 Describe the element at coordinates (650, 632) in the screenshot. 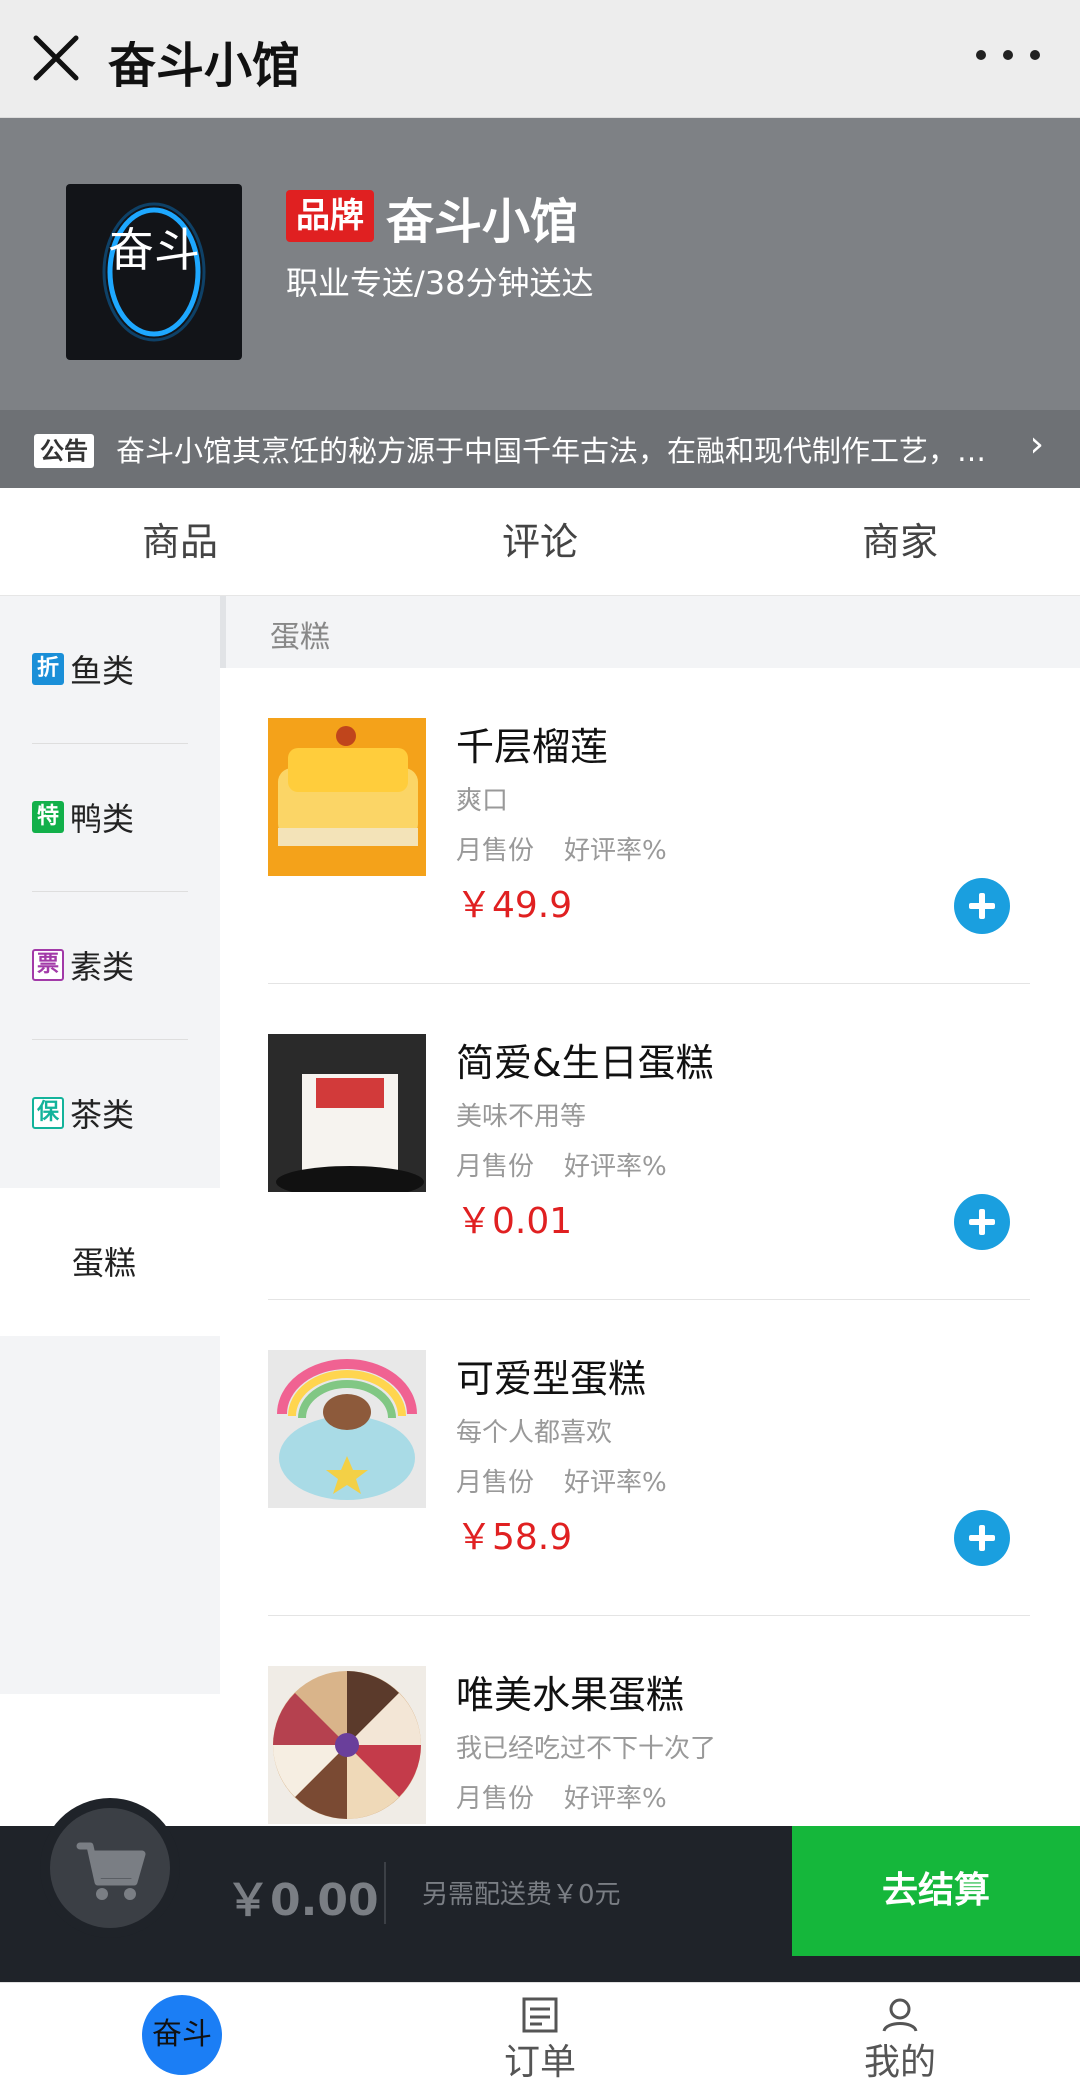

I see `section-header: 蛋糕` at that location.